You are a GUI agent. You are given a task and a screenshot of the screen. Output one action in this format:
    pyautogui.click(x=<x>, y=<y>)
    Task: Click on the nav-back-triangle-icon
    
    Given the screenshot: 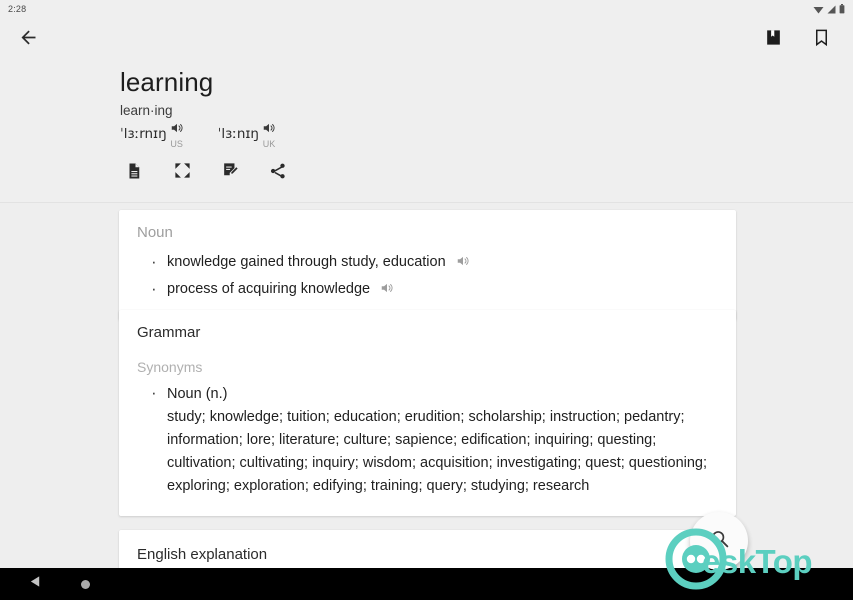 What is the action you would take?
    pyautogui.click(x=35, y=584)
    